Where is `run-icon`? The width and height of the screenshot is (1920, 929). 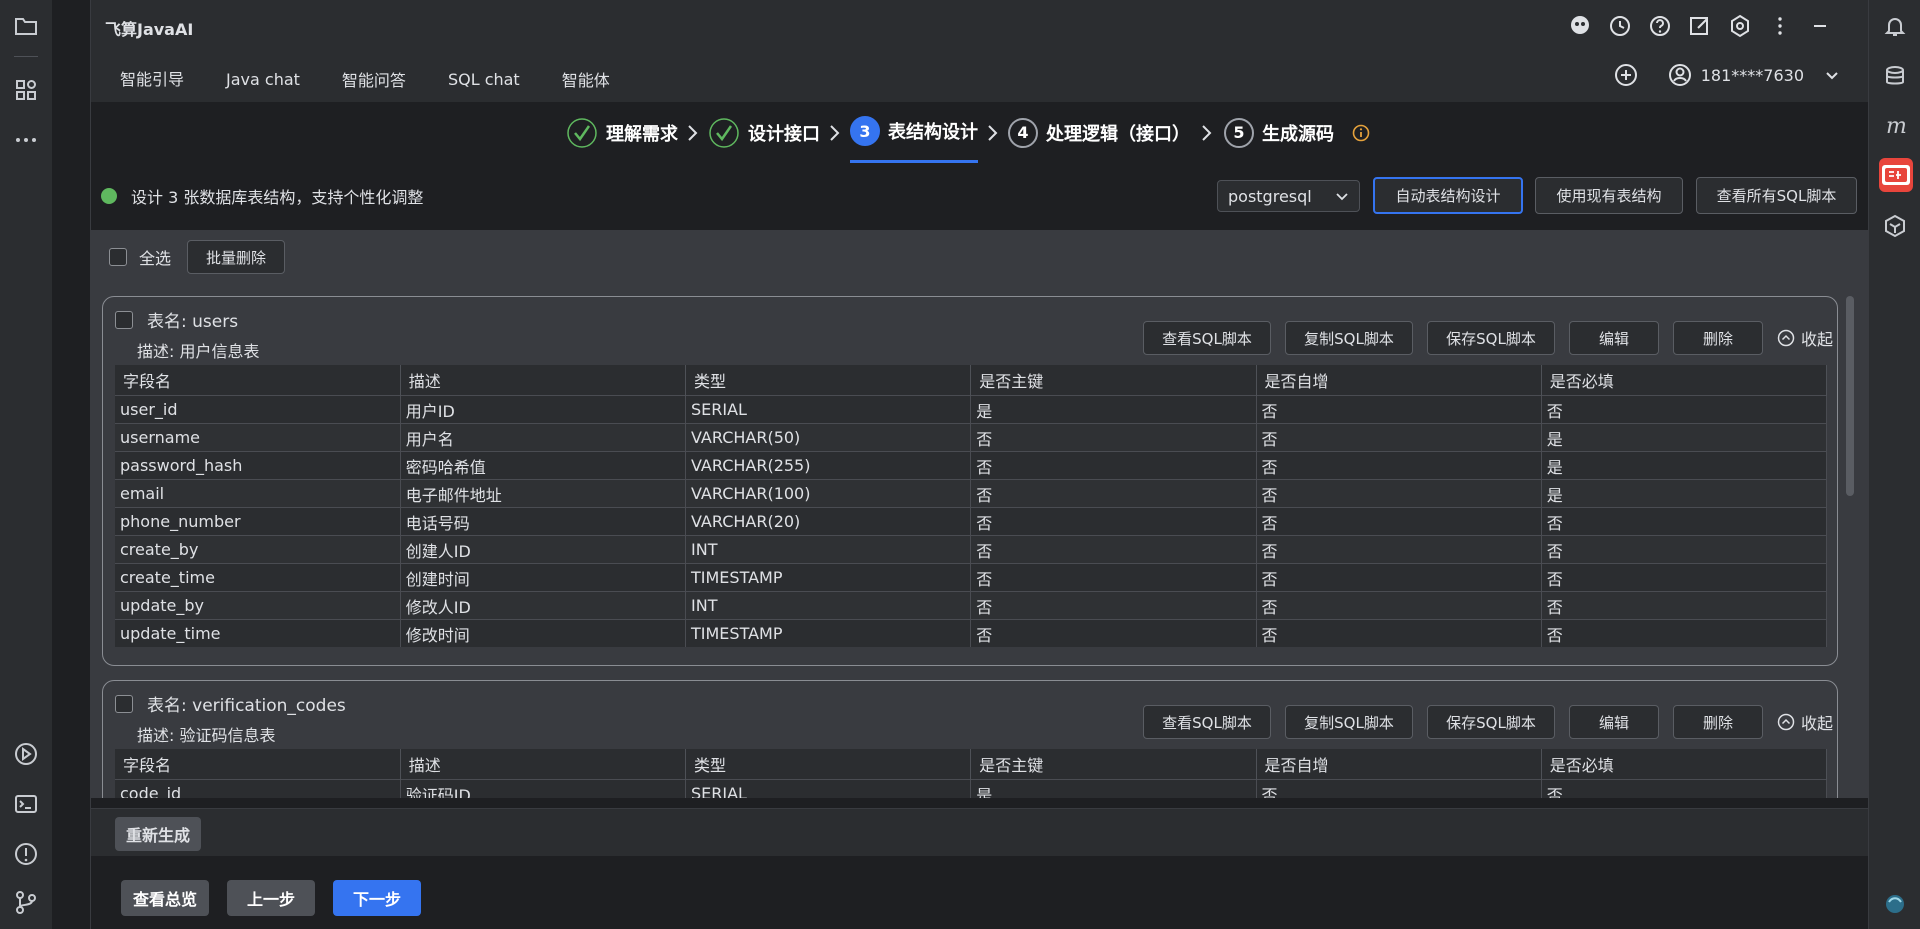 run-icon is located at coordinates (26, 754).